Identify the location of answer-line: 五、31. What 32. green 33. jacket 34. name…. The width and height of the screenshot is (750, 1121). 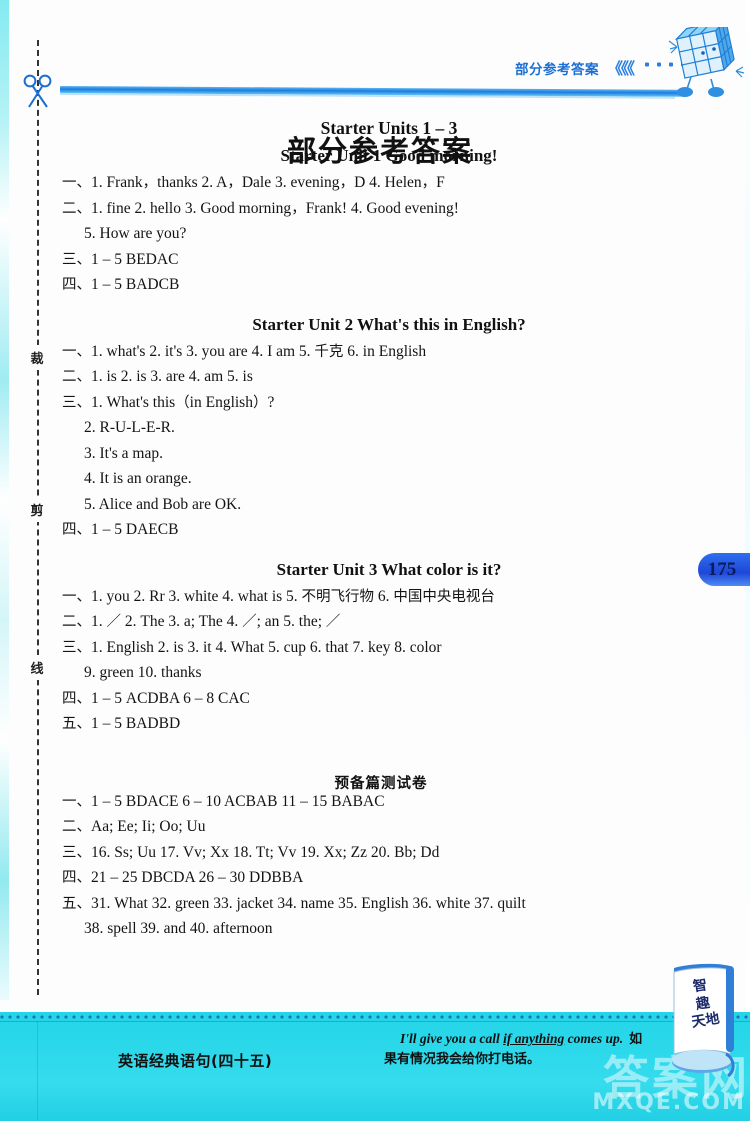
(294, 903).